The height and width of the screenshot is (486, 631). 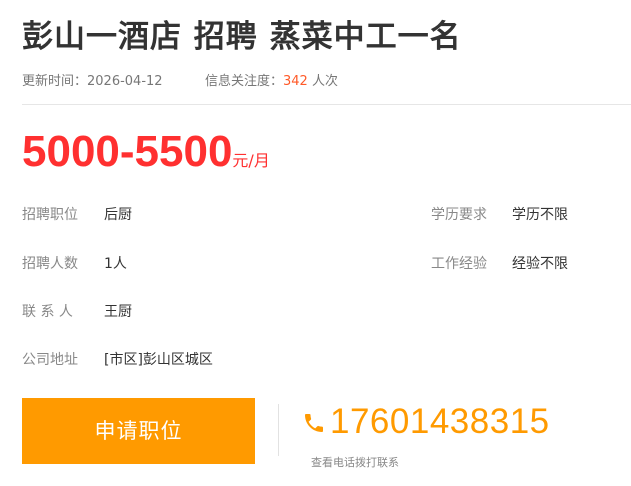 I want to click on detail-value: 王厨, so click(x=118, y=312).